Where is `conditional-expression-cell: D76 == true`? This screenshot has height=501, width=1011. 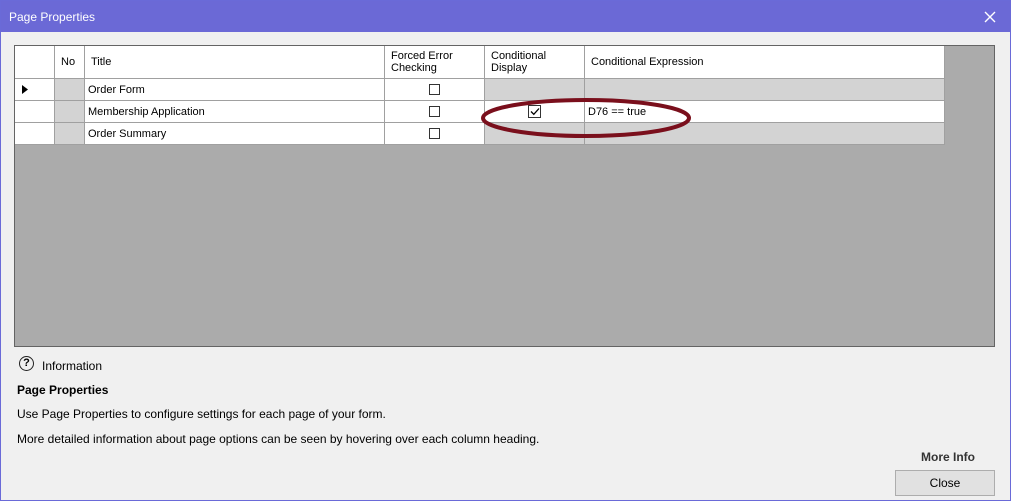
conditional-expression-cell: D76 == true is located at coordinates (765, 112).